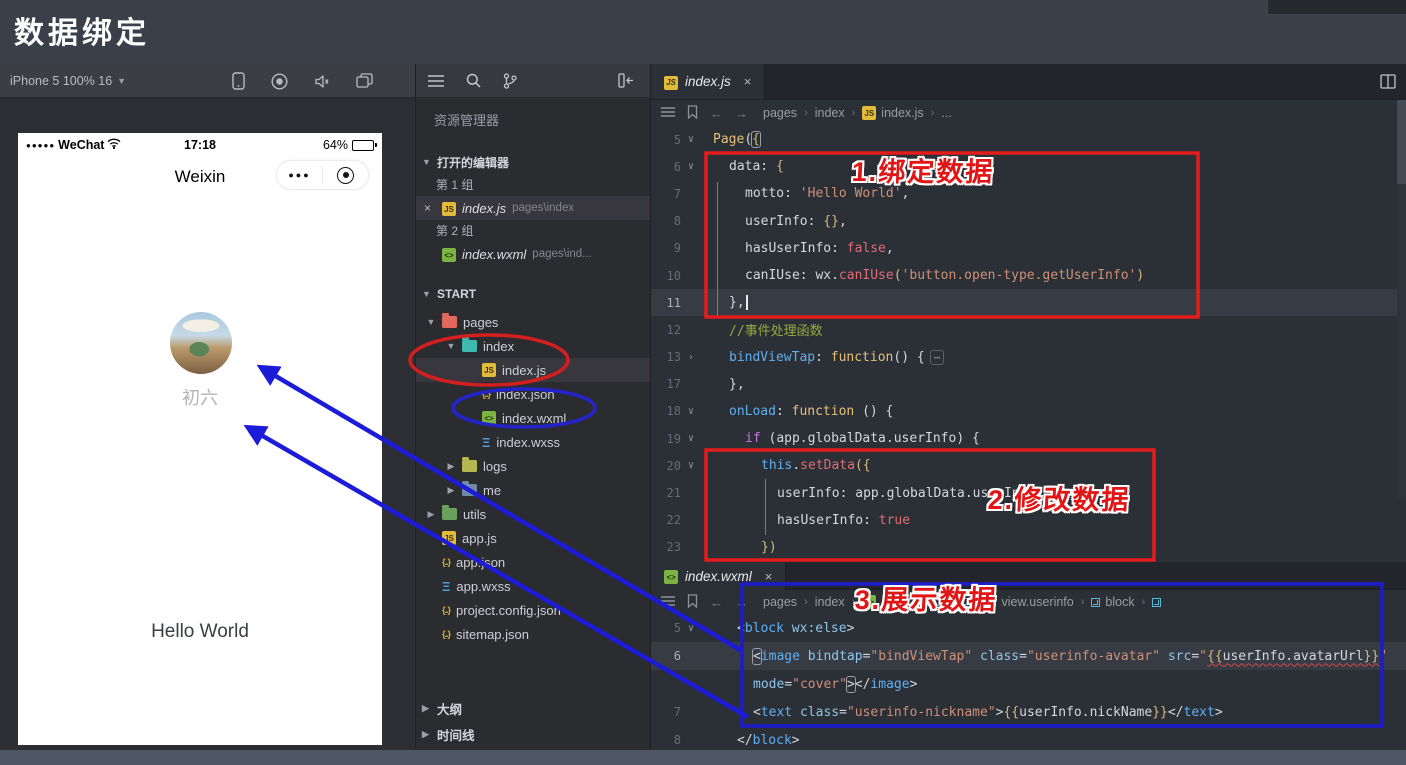  What do you see at coordinates (691, 357) in the screenshot?
I see `fold-icon: ›` at bounding box center [691, 357].